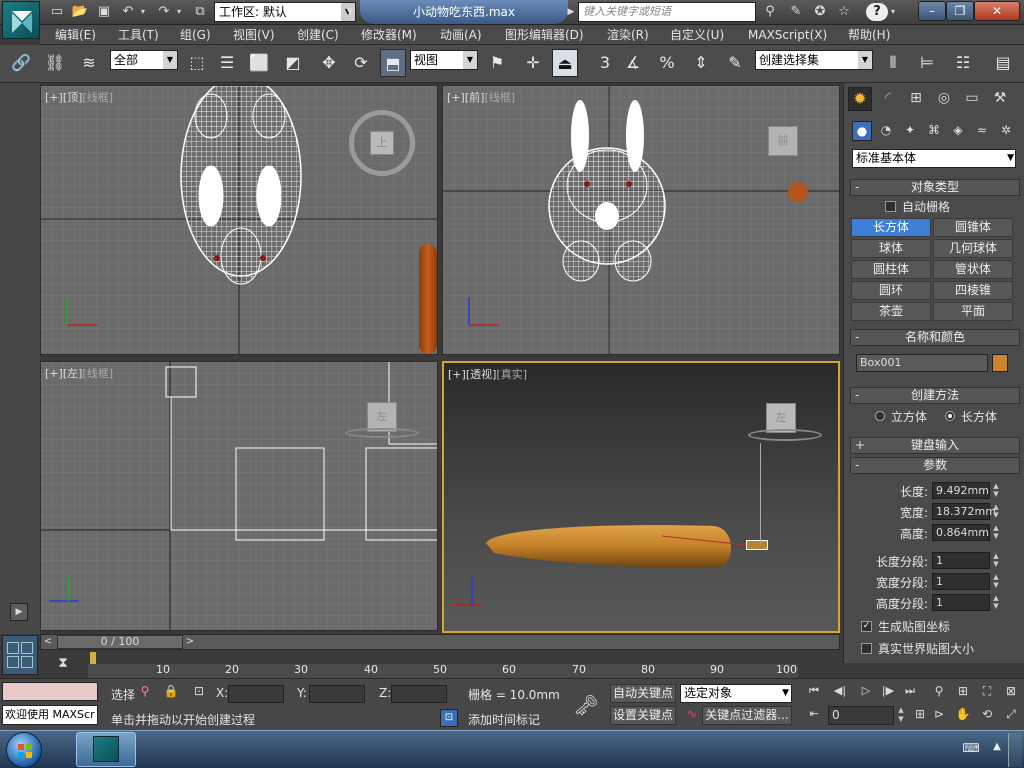 The height and width of the screenshot is (768, 1024). Describe the element at coordinates (869, 35) in the screenshot. I see `menu-help: 帮助(H)` at that location.